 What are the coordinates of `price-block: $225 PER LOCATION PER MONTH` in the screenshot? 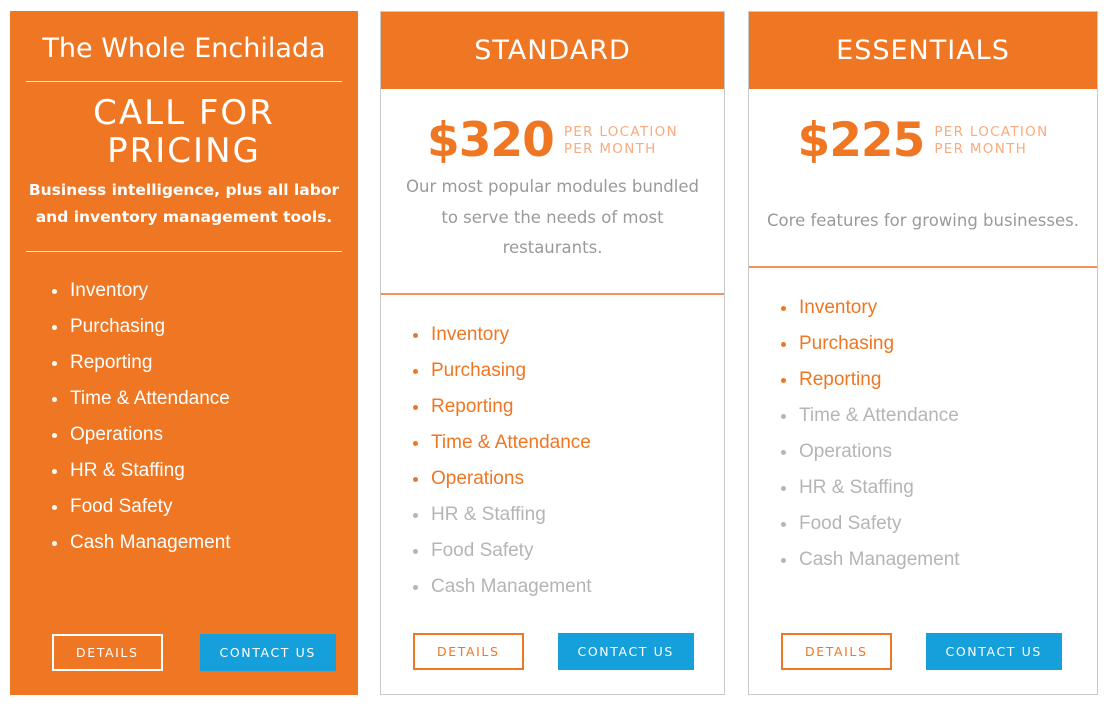 It's located at (923, 126).